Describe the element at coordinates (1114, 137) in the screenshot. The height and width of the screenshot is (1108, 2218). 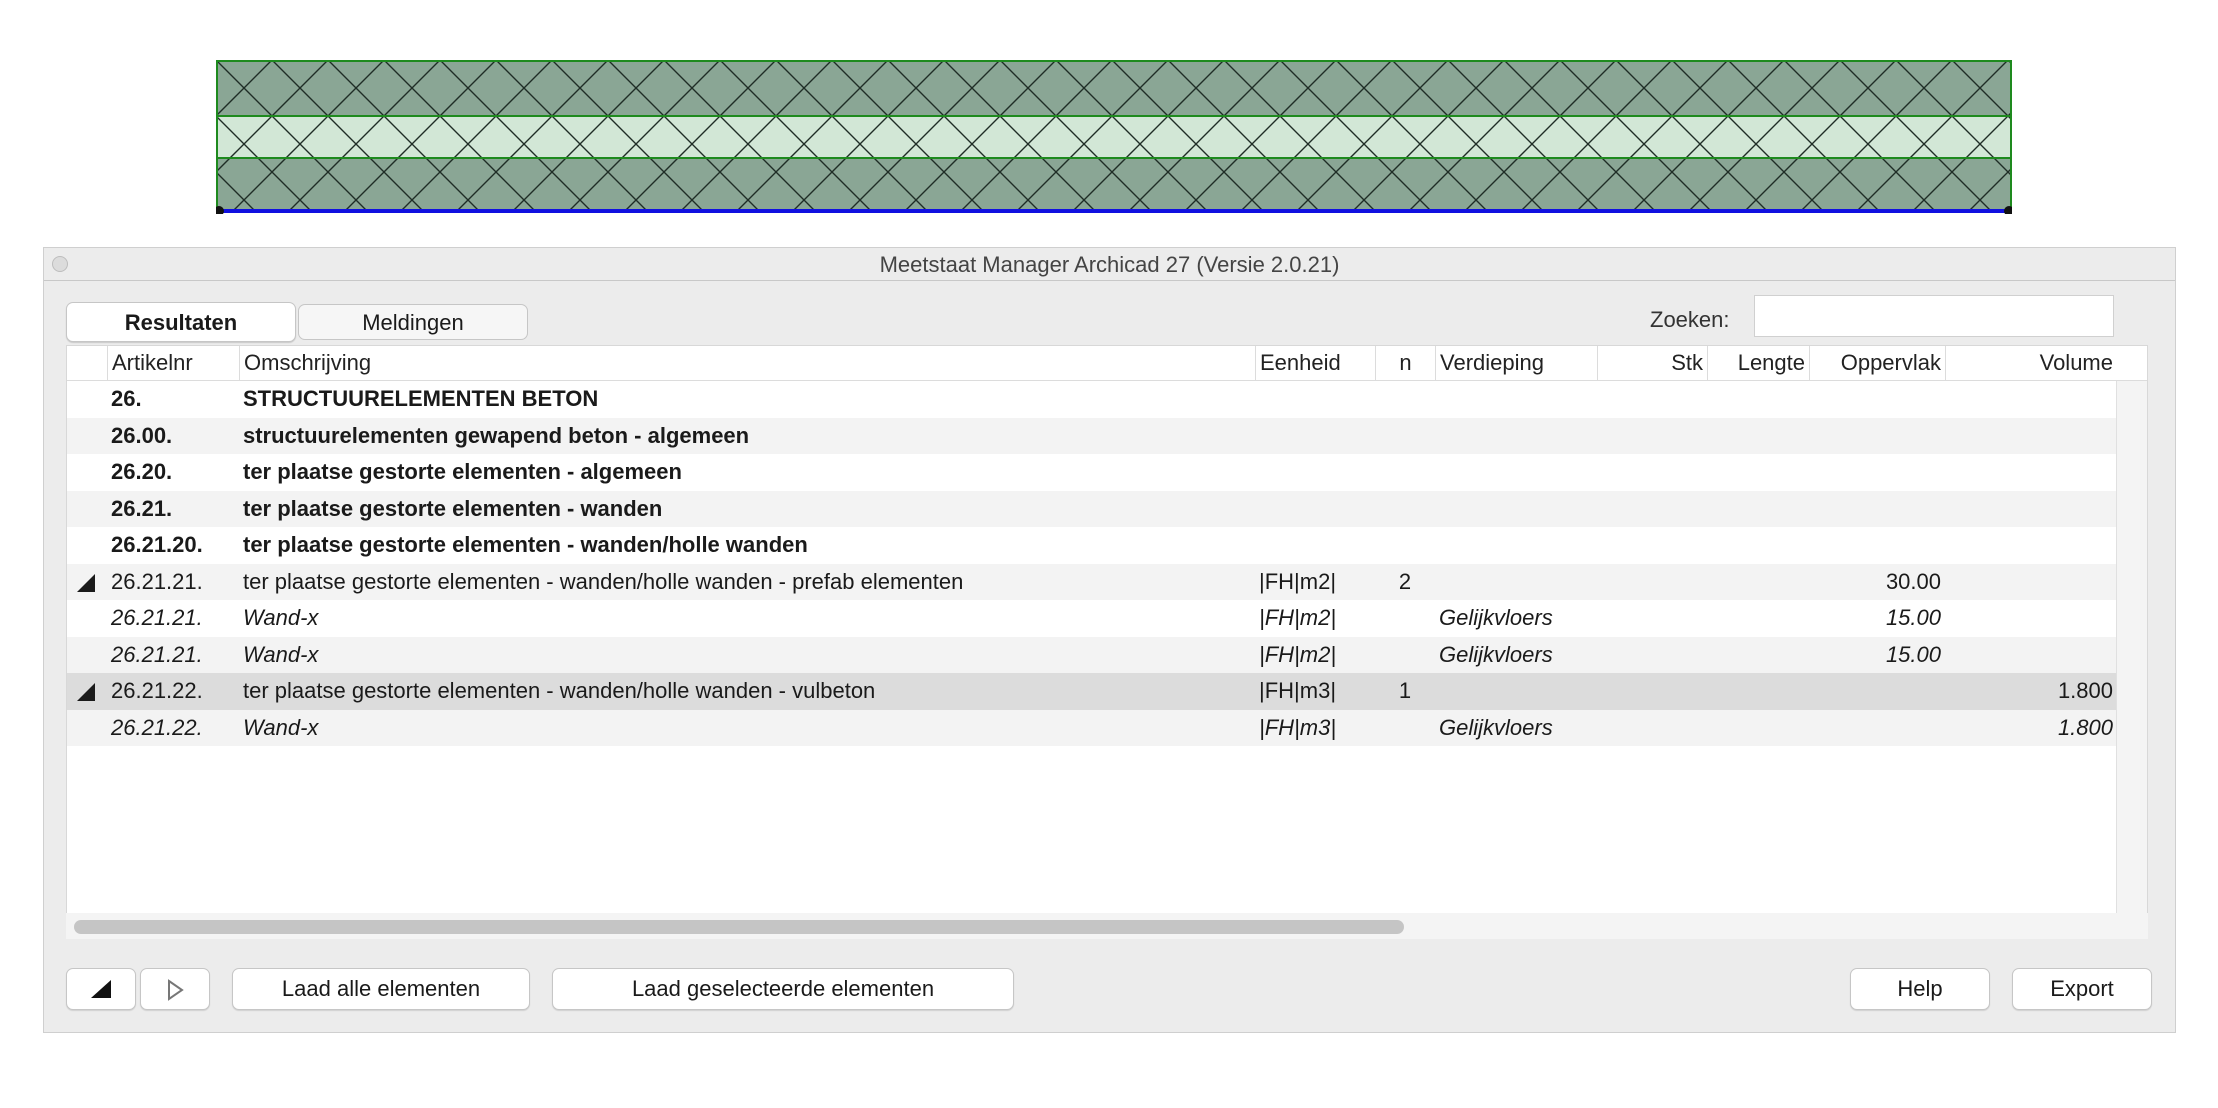
I see `wall-section-preview` at that location.